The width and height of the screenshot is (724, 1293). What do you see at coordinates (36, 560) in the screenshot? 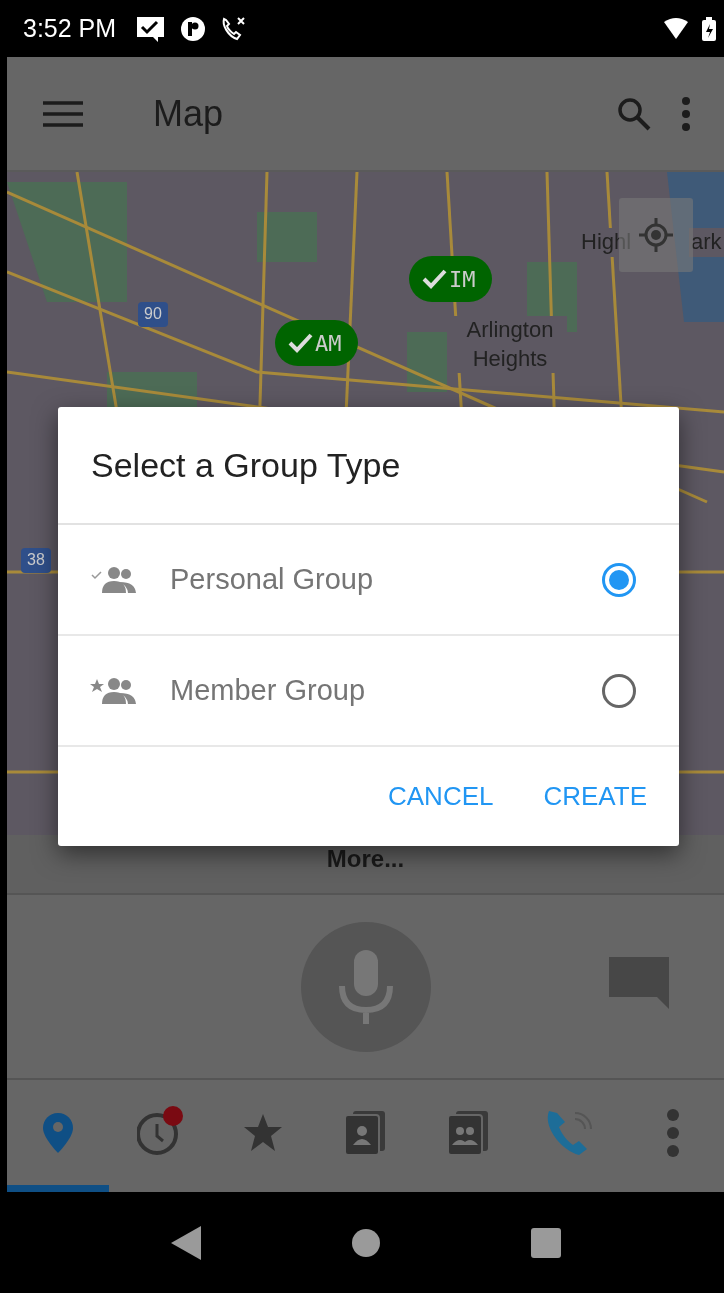
I see `road-shield: 38` at bounding box center [36, 560].